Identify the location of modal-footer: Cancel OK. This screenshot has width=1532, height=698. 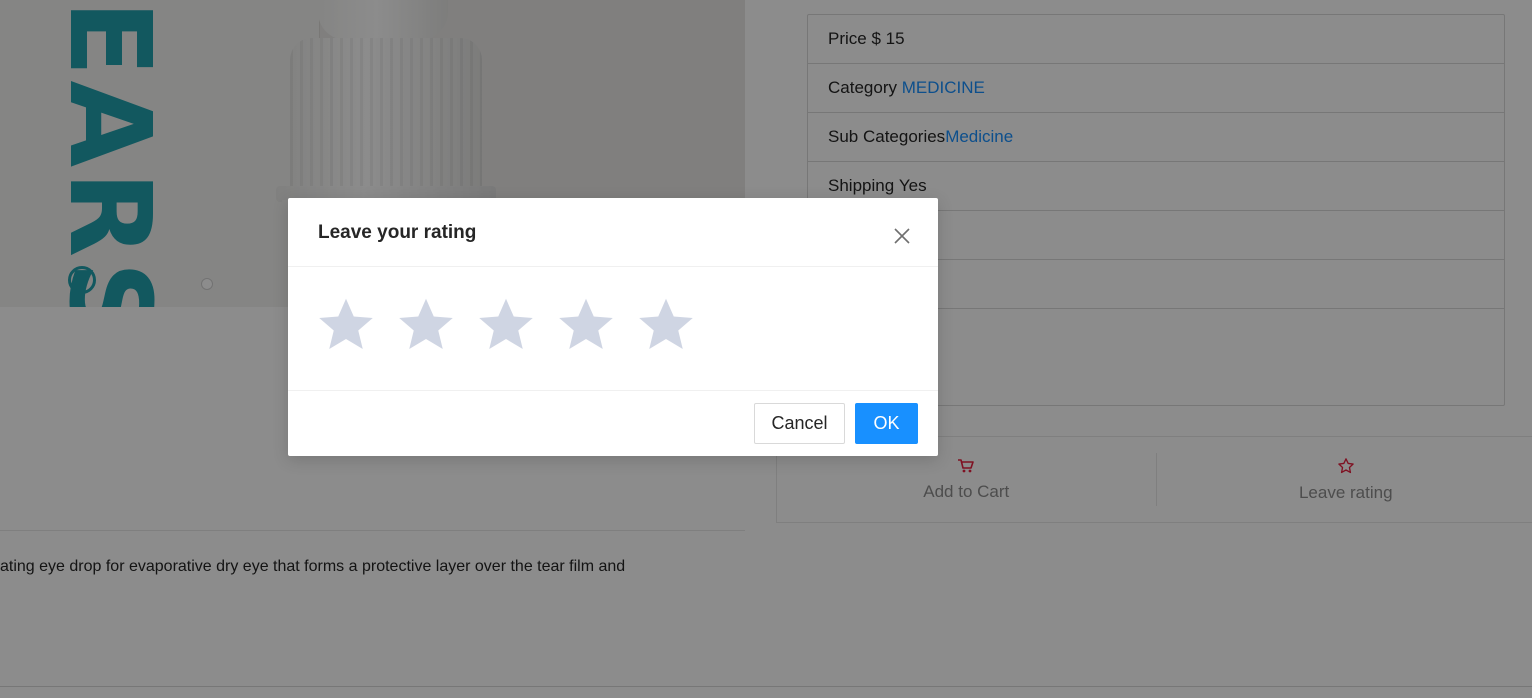
(613, 423).